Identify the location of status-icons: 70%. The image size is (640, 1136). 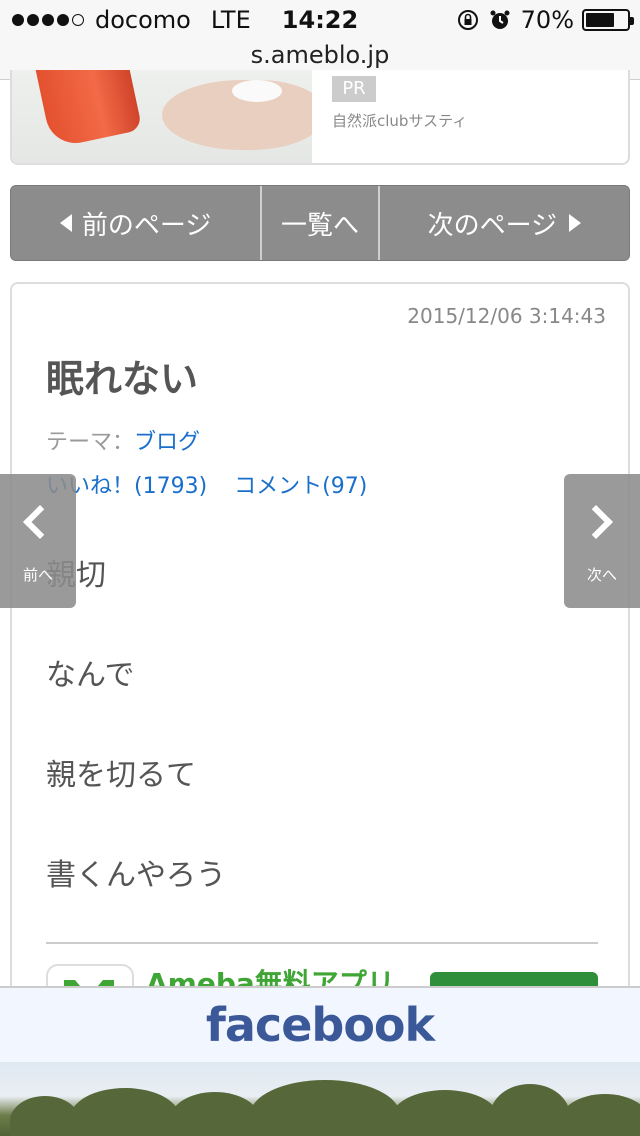
(545, 20).